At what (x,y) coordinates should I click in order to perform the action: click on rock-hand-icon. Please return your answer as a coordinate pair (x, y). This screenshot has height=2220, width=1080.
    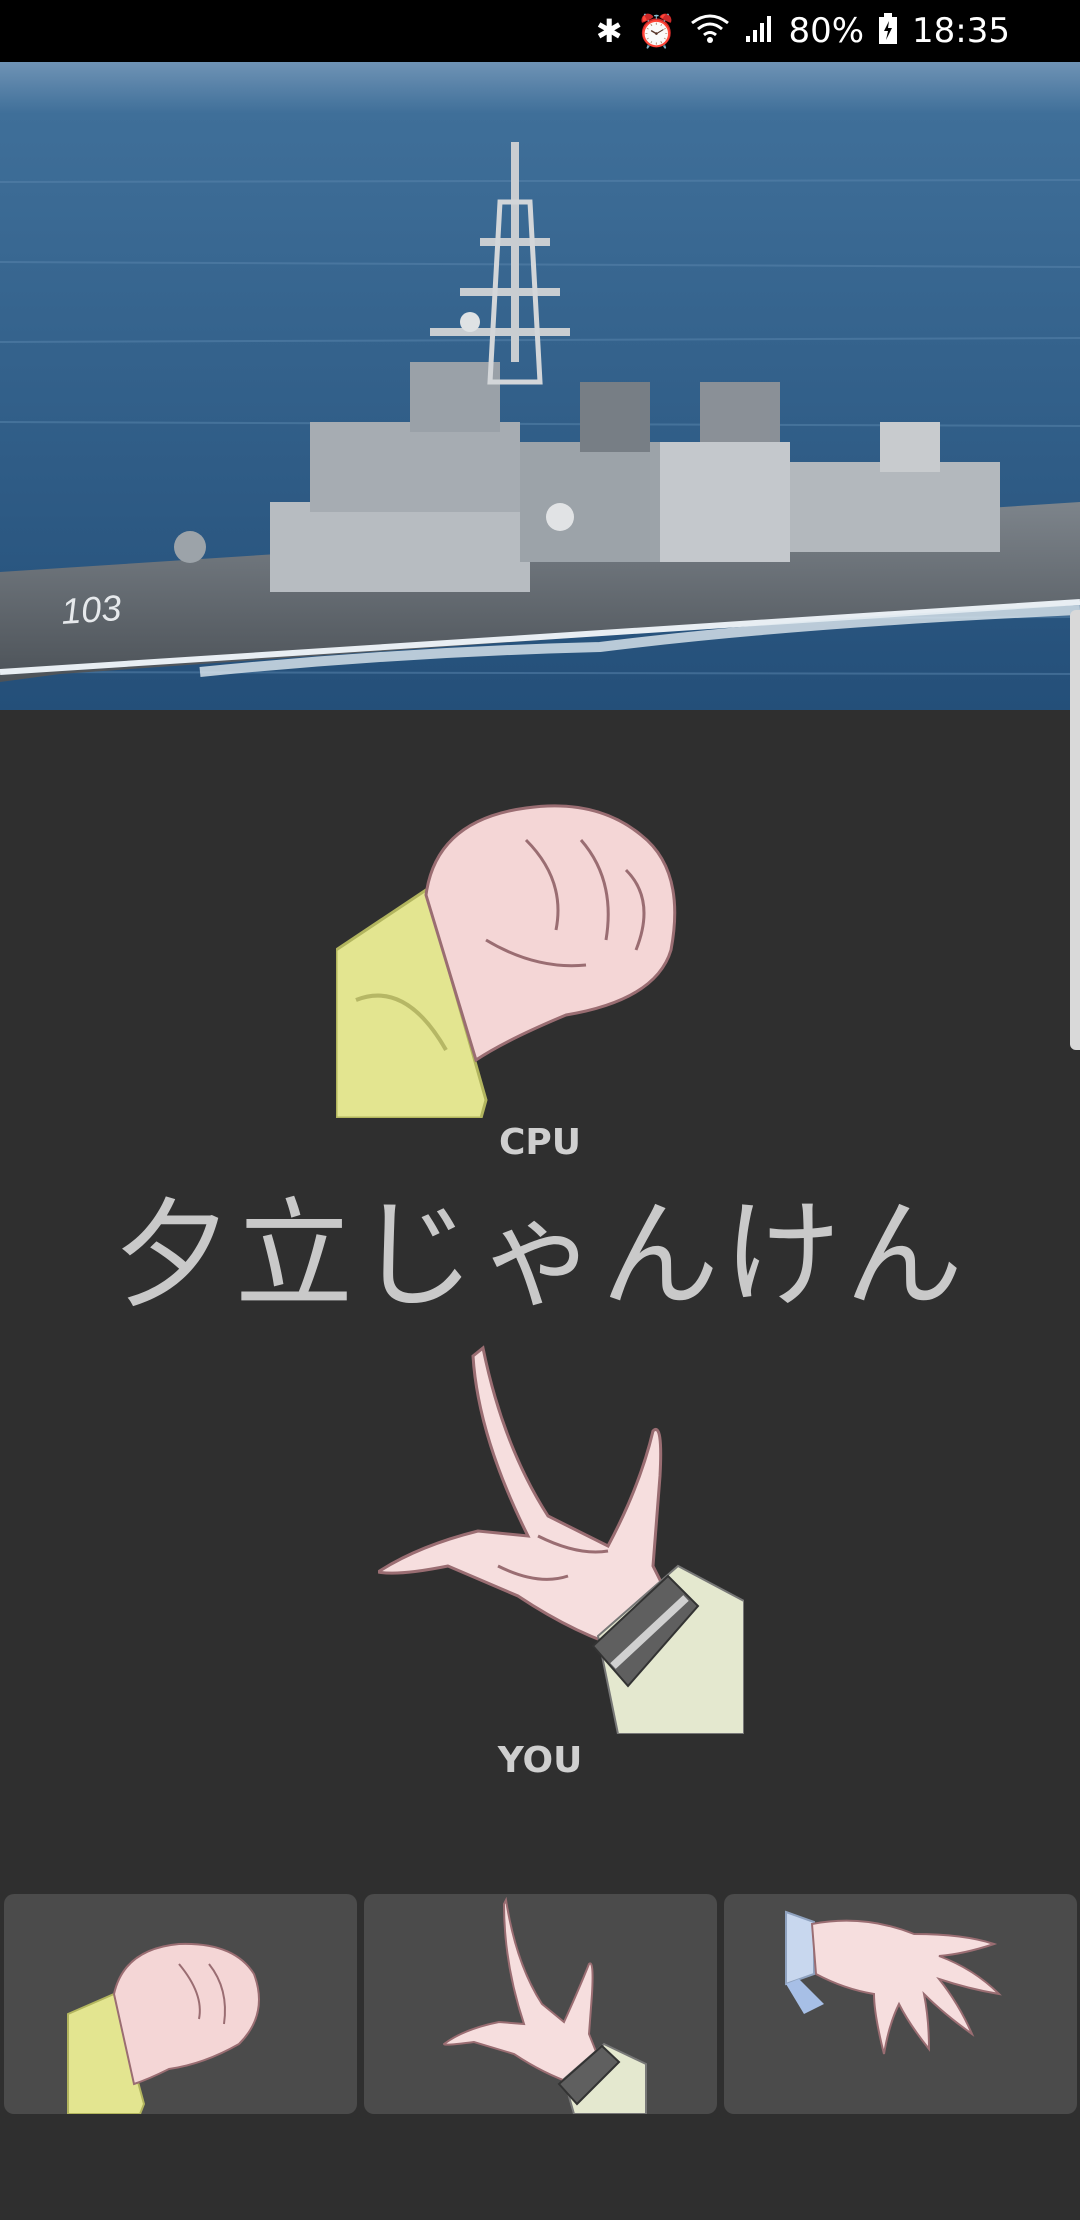
    Looking at the image, I should click on (163, 2028).